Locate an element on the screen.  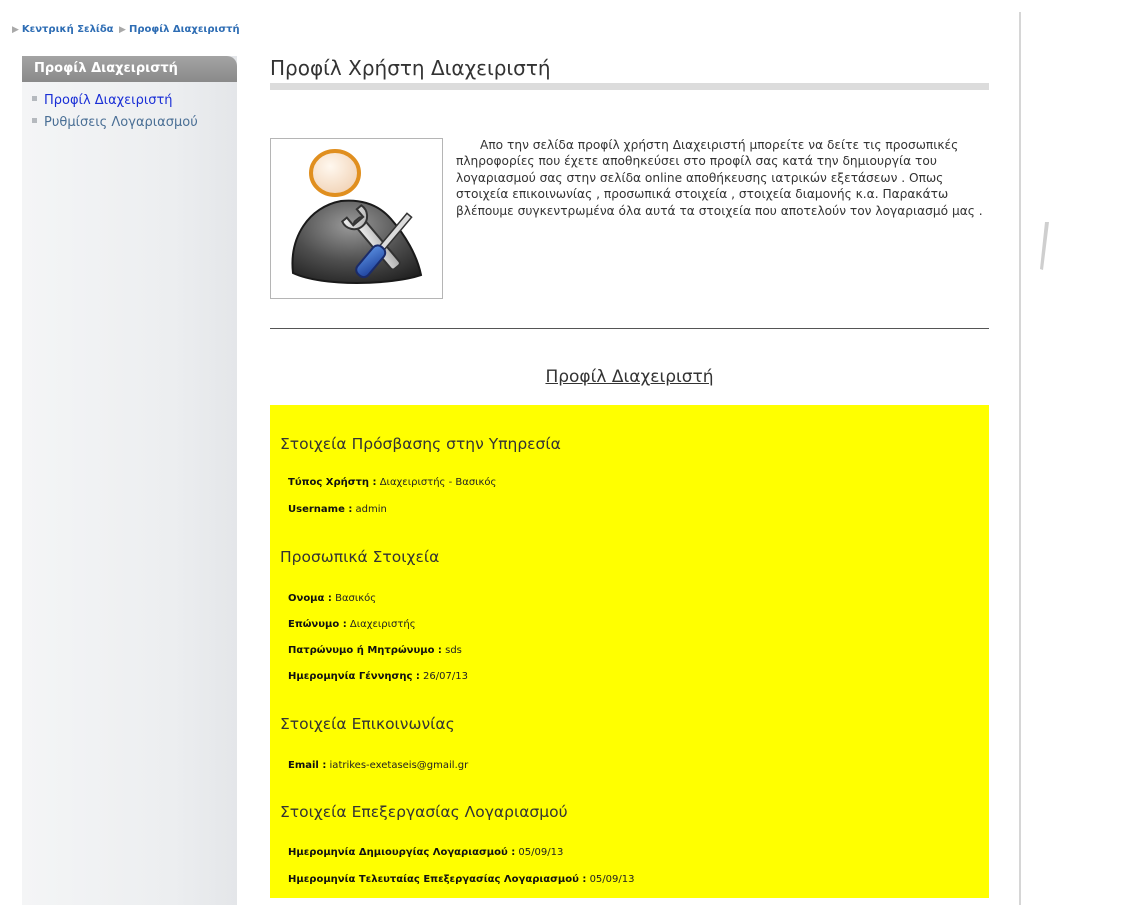
field-label: Ημερομηνία Δημιουργίας Λογαριασμού : is located at coordinates (402, 852).